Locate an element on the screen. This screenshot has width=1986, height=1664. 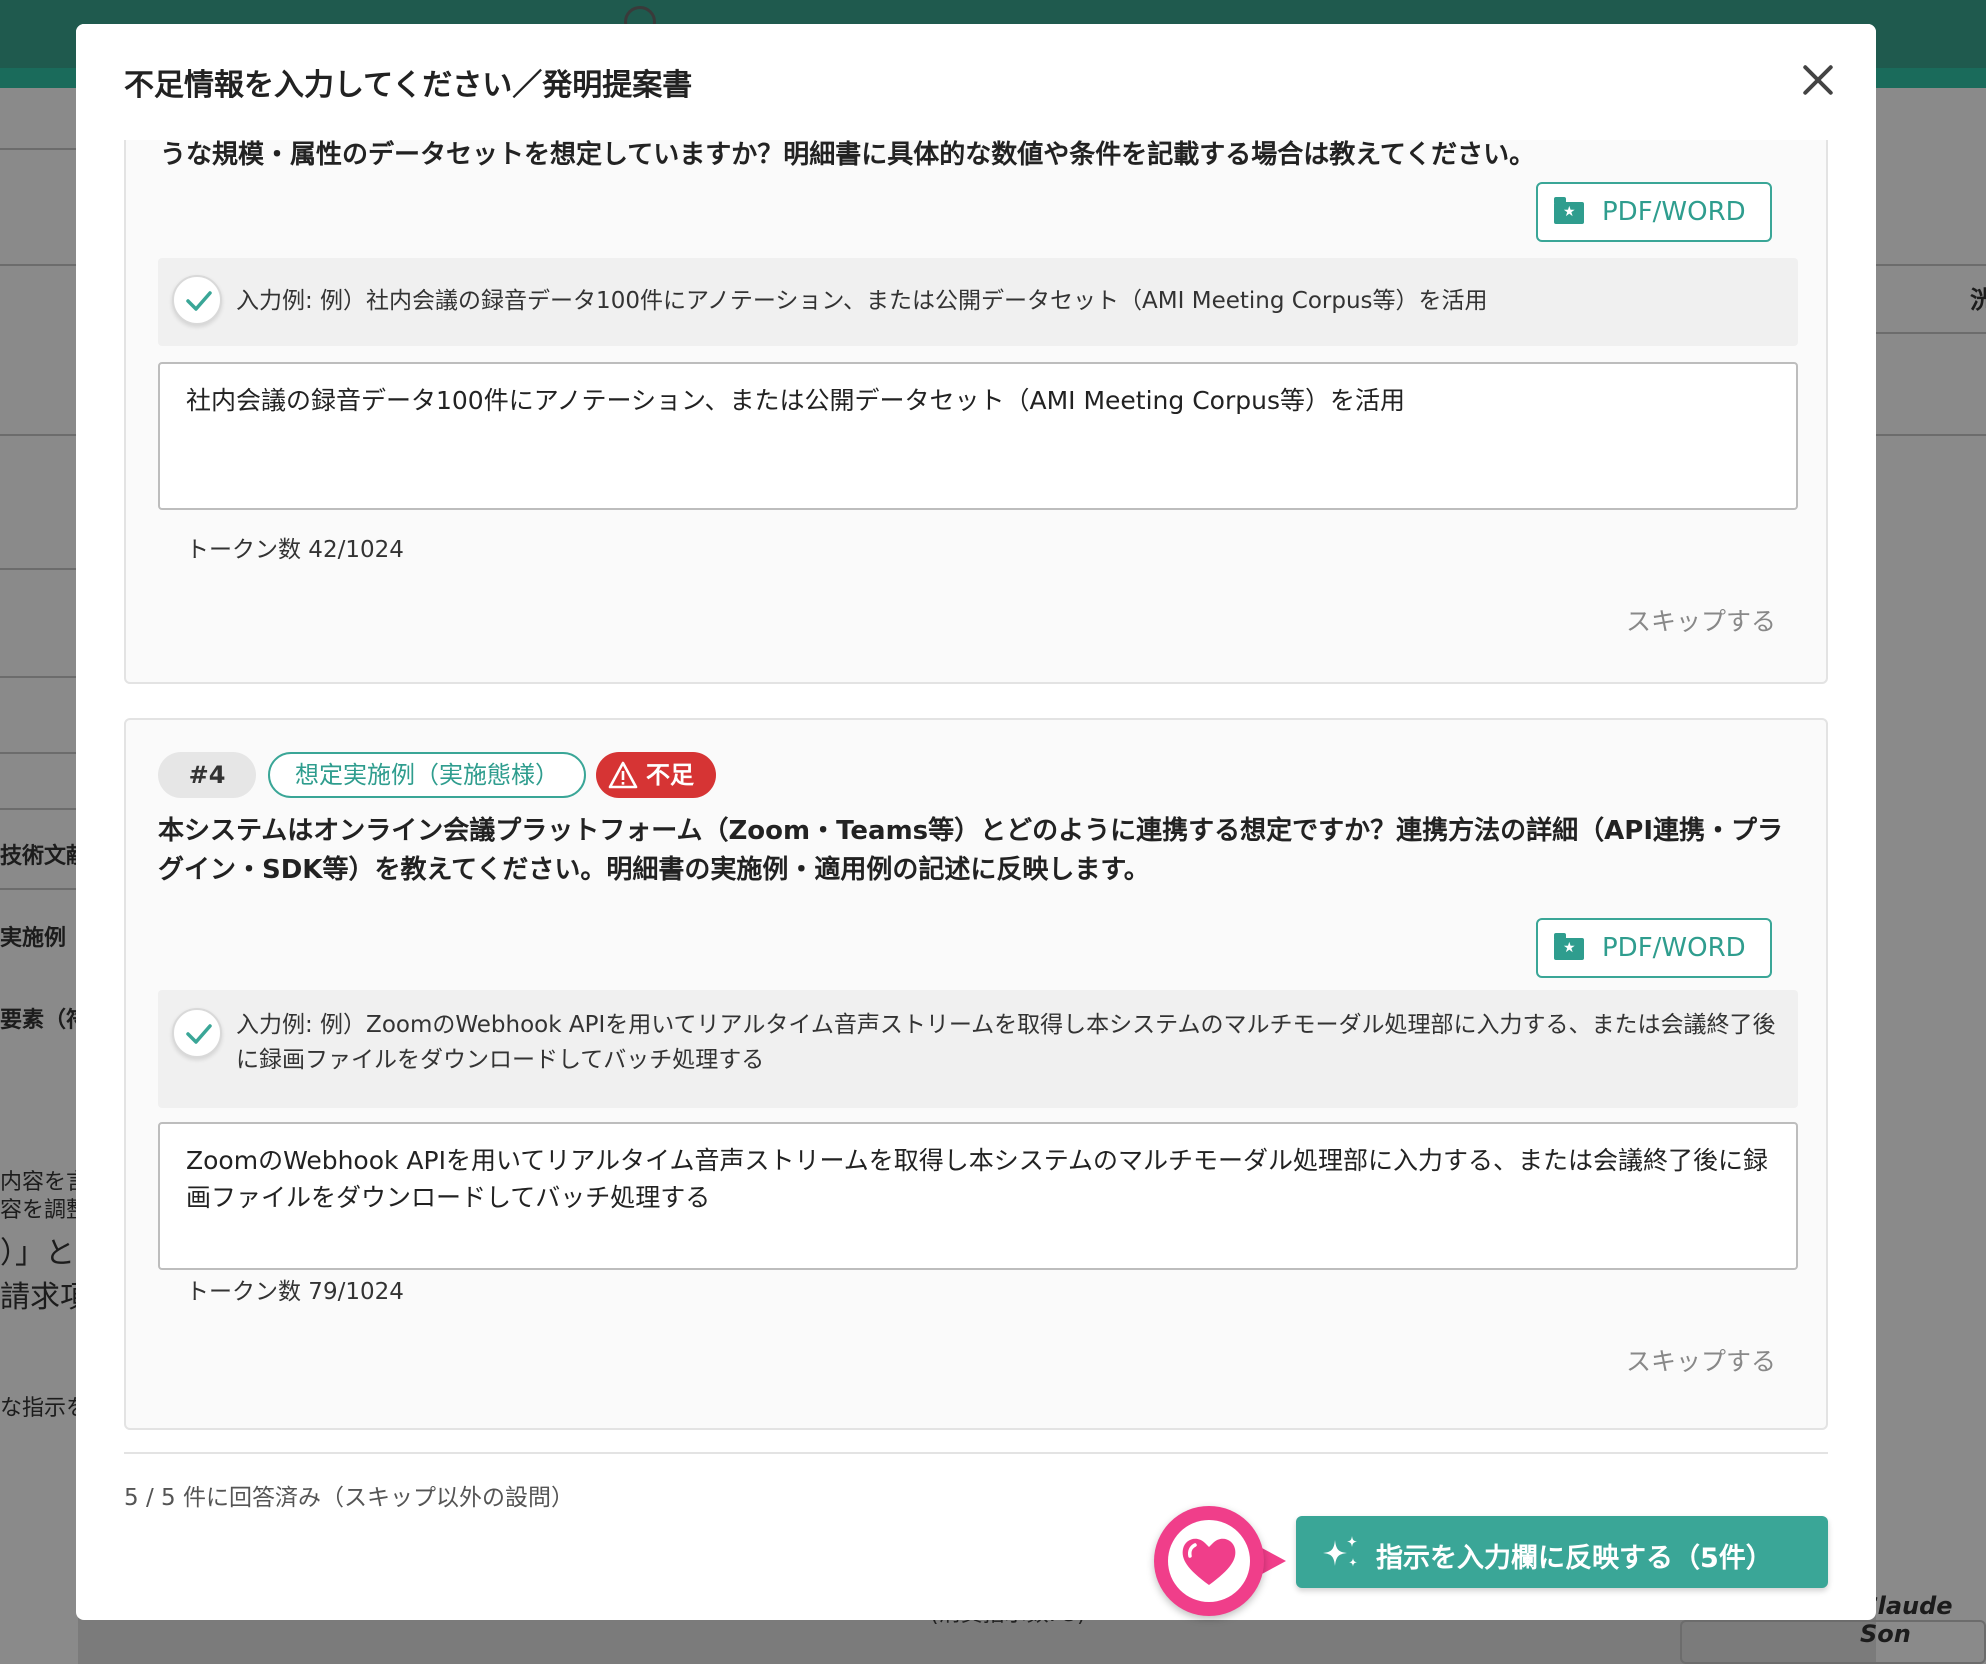
background-left-panel: 技術文献 実施例 要素（符 内容を言 容を調整 ）」と 請求項 な指示を is located at coordinates (39, 876).